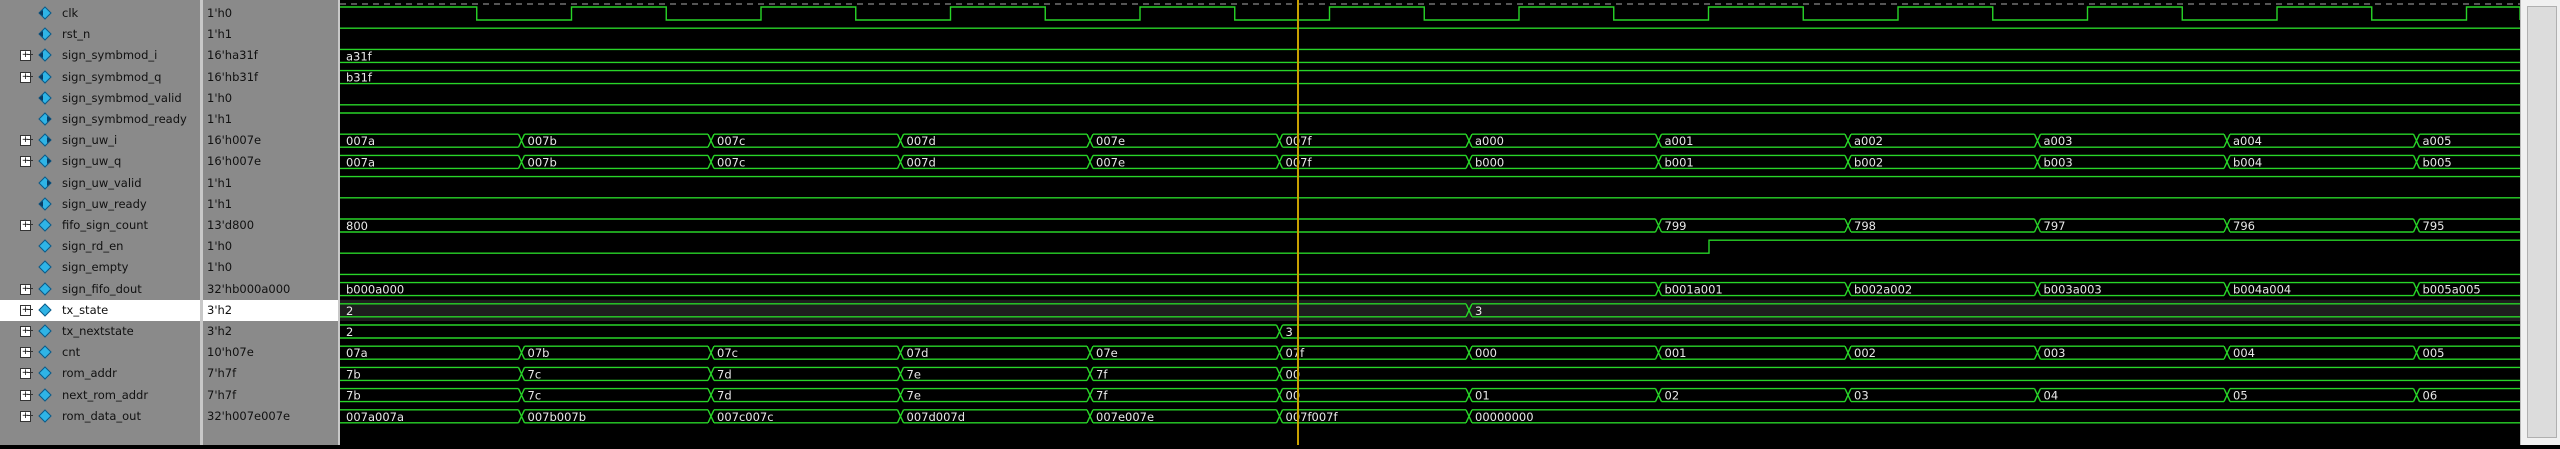  What do you see at coordinates (100, 140) in the screenshot?
I see `signal-row-sign_uw_i: + sign_uw_i` at bounding box center [100, 140].